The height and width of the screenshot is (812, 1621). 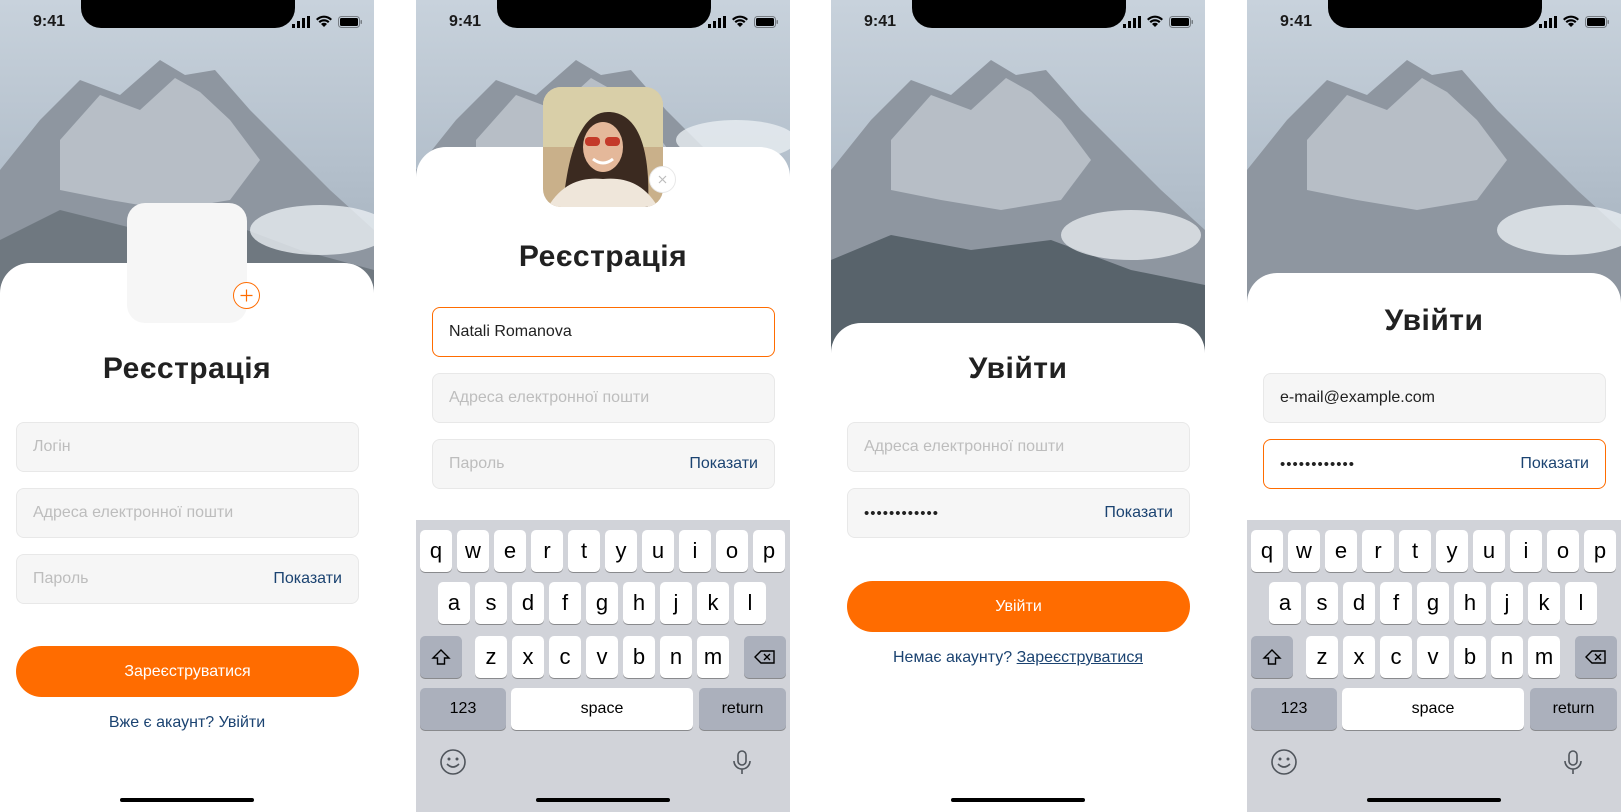 I want to click on shift-icon, so click(x=441, y=657).